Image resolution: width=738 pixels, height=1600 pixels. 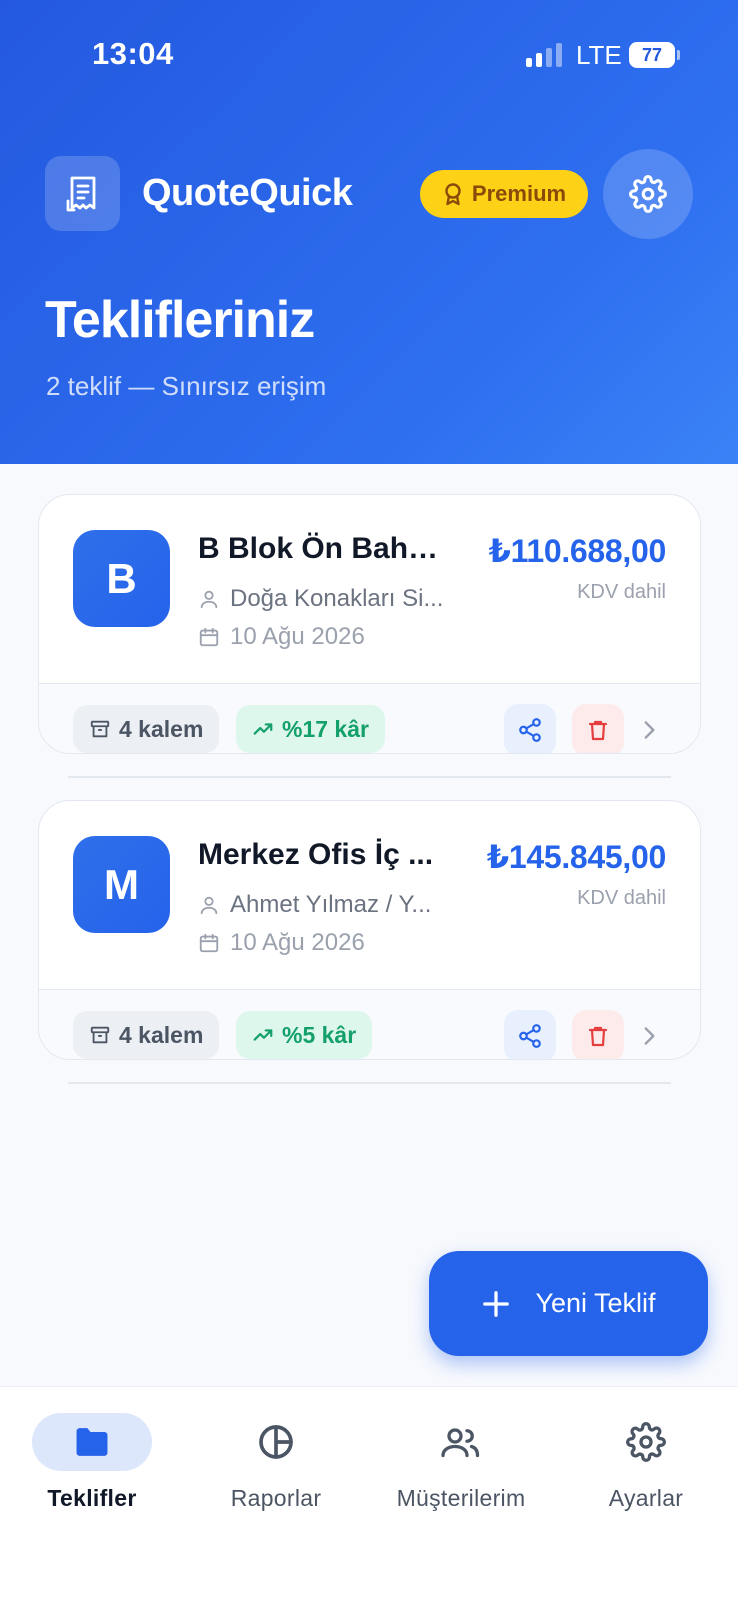 I want to click on signal-icon, so click(x=544, y=55).